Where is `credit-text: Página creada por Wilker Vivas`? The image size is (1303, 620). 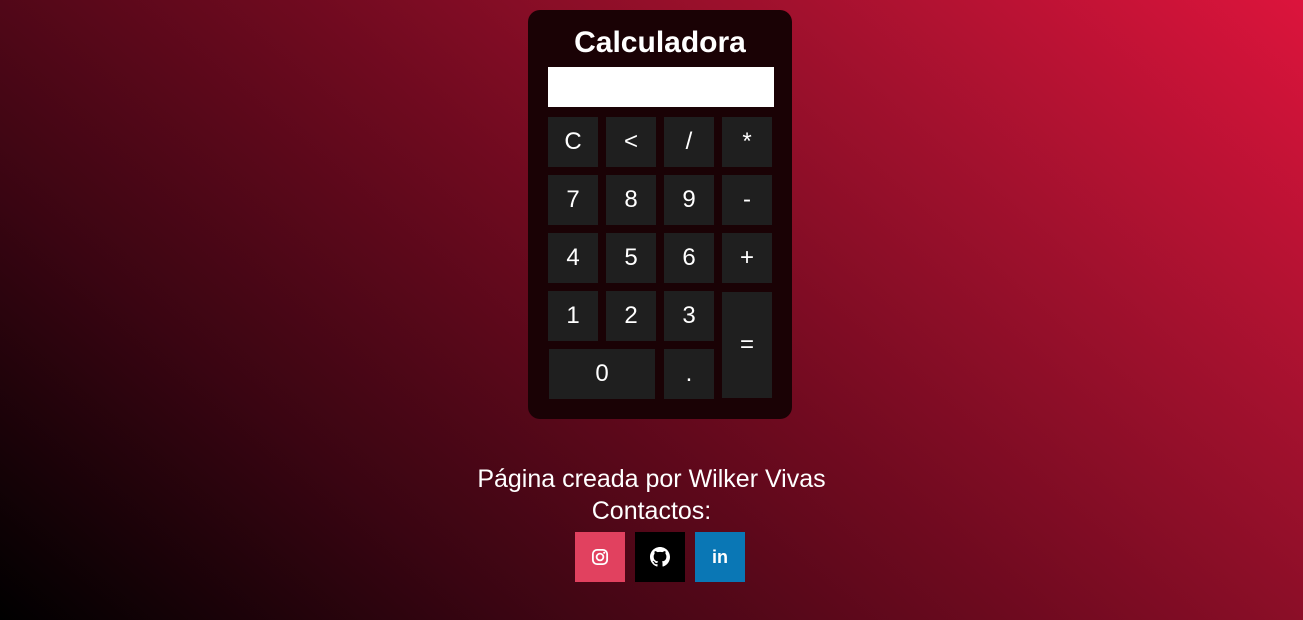 credit-text: Página creada por Wilker Vivas is located at coordinates (651, 479).